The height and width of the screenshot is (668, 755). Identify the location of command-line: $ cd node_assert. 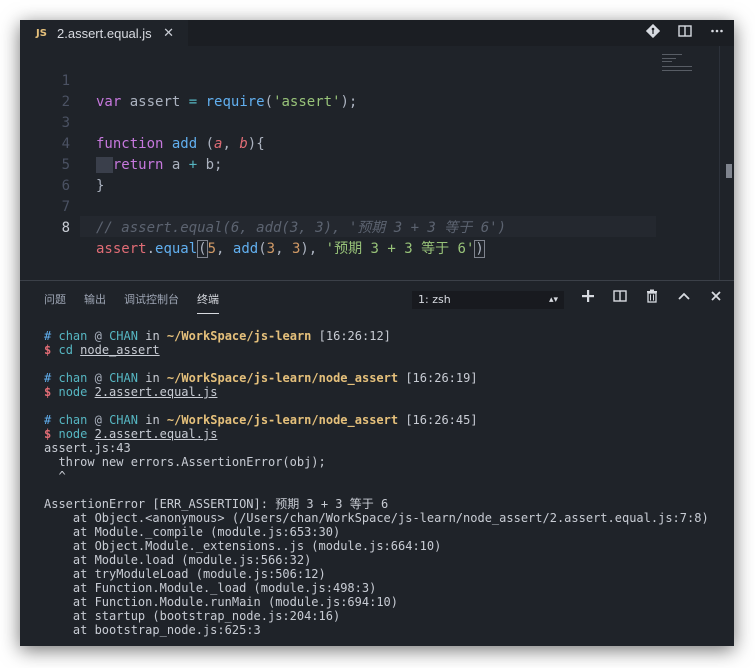
(102, 350).